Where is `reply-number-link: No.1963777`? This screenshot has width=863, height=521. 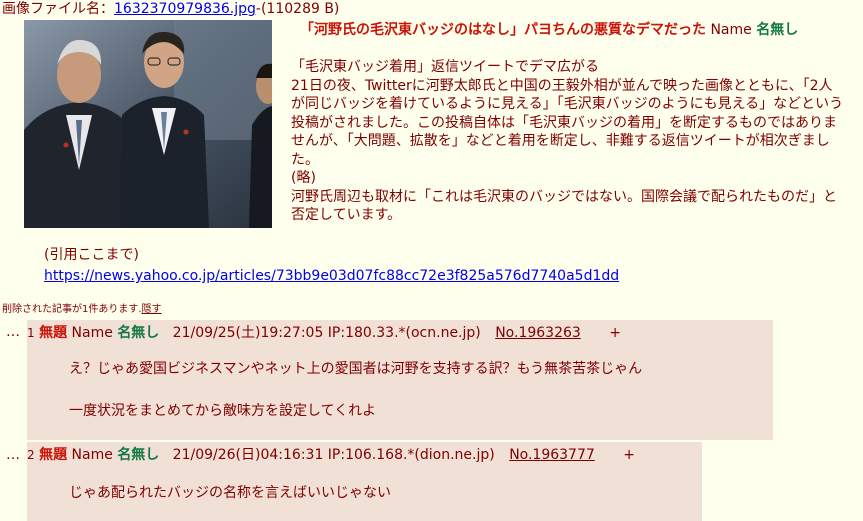 reply-number-link: No.1963777 is located at coordinates (552, 455).